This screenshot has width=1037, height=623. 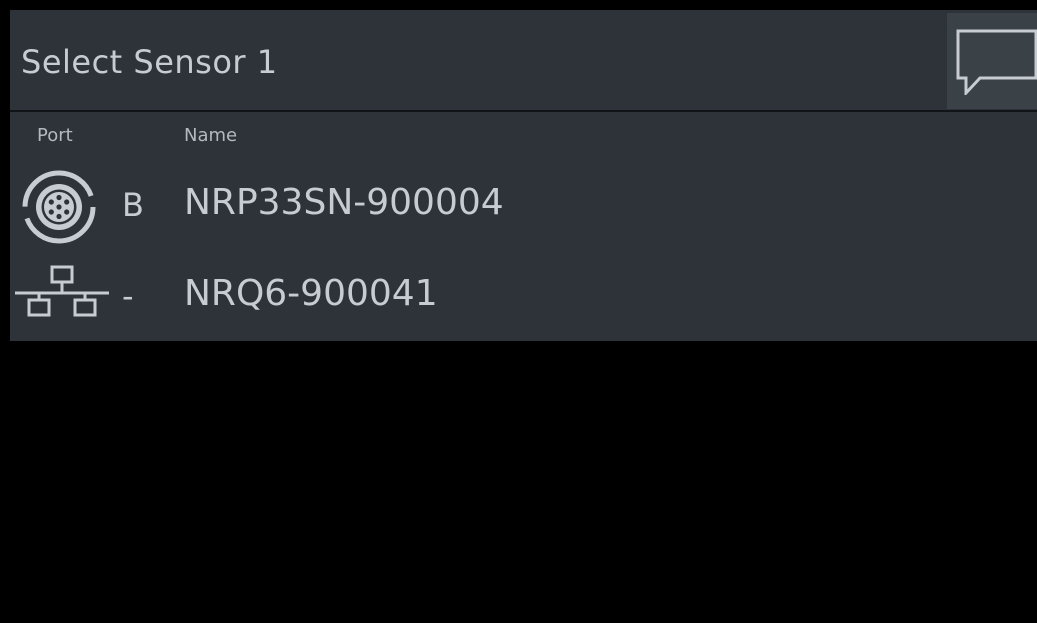 I want to click on message-button, so click(x=992, y=61).